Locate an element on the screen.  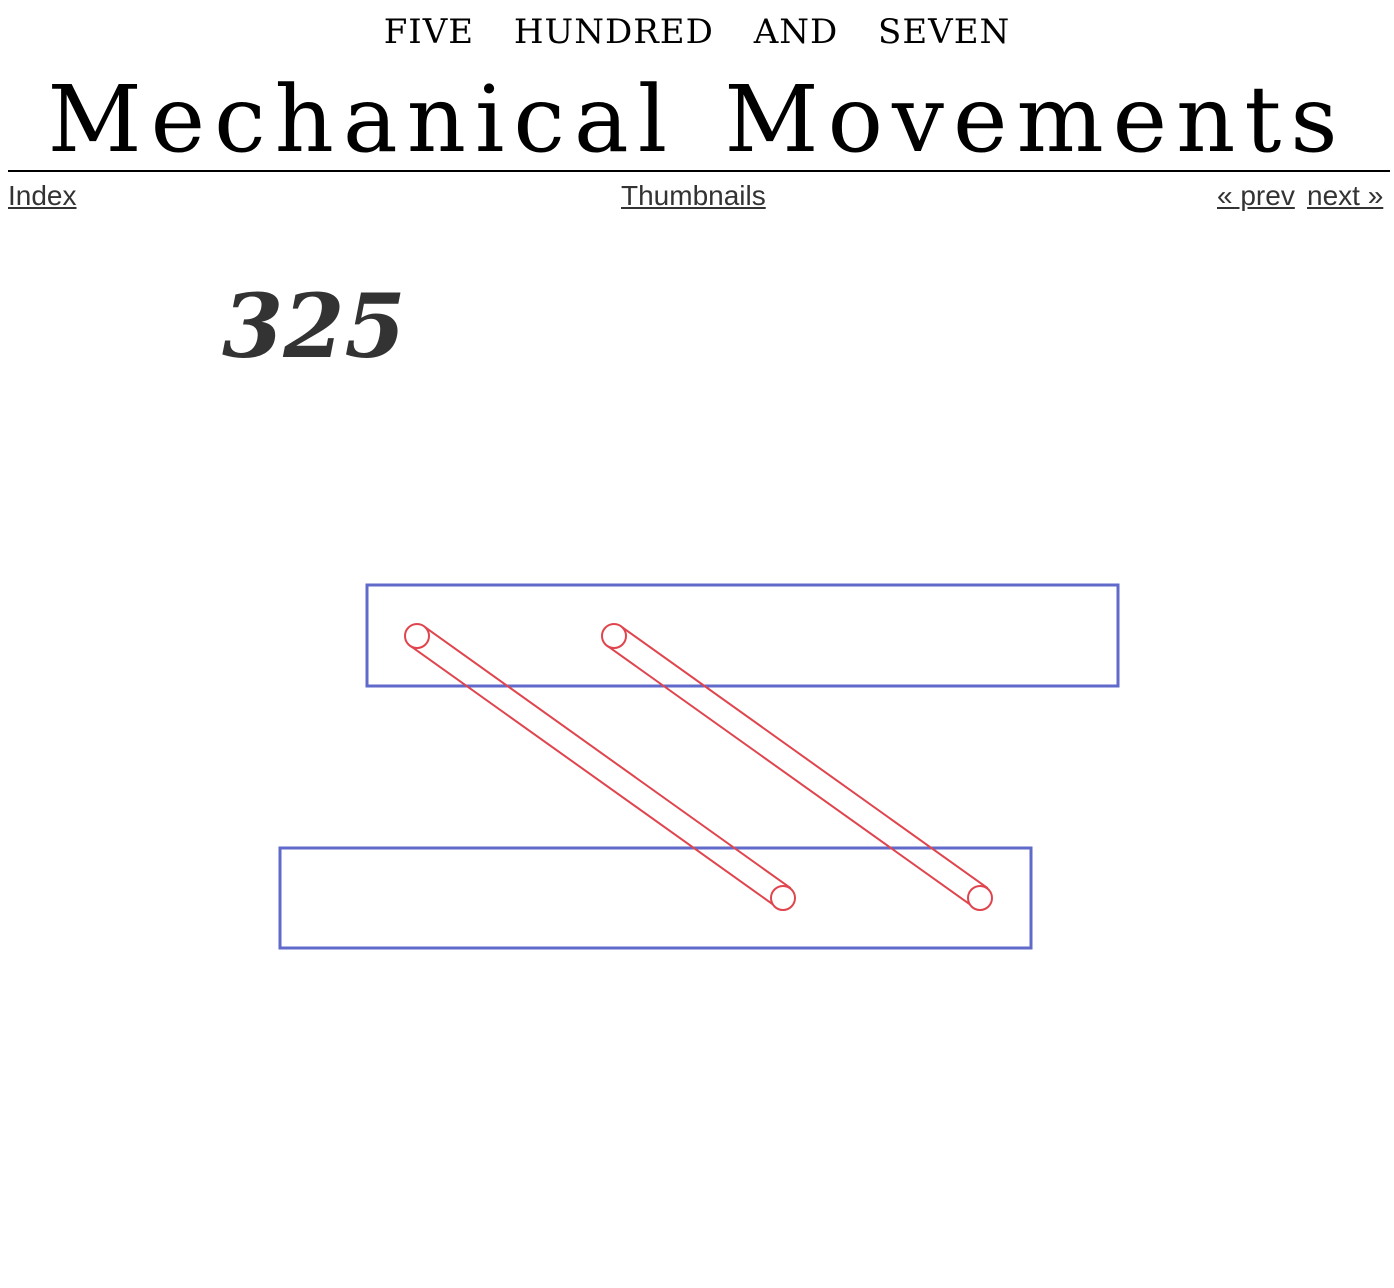
right-link is located at coordinates (797, 767).